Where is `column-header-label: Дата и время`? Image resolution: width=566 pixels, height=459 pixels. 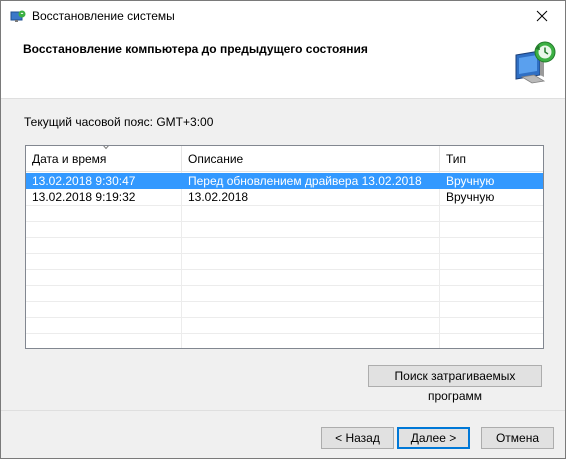
column-header-label: Дата и время is located at coordinates (69, 159).